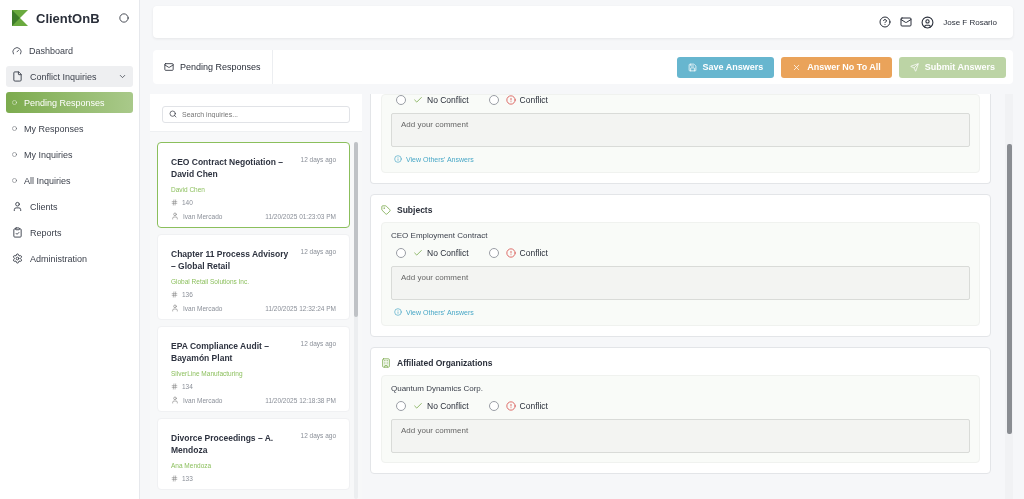  I want to click on sidebar-item: Clients, so click(69, 206).